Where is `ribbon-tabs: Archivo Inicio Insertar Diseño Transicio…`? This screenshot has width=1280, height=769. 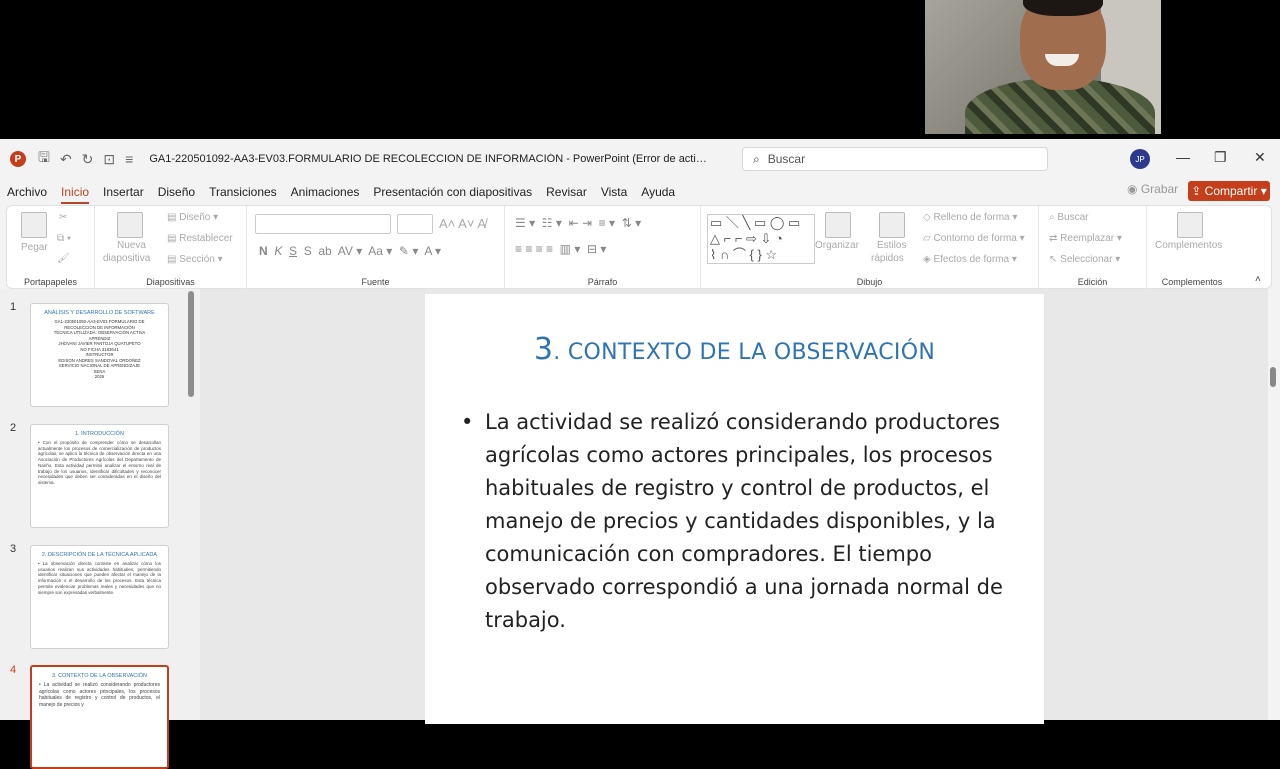
ribbon-tabs: Archivo Inicio Insertar Diseño Transicio… is located at coordinates (640, 192).